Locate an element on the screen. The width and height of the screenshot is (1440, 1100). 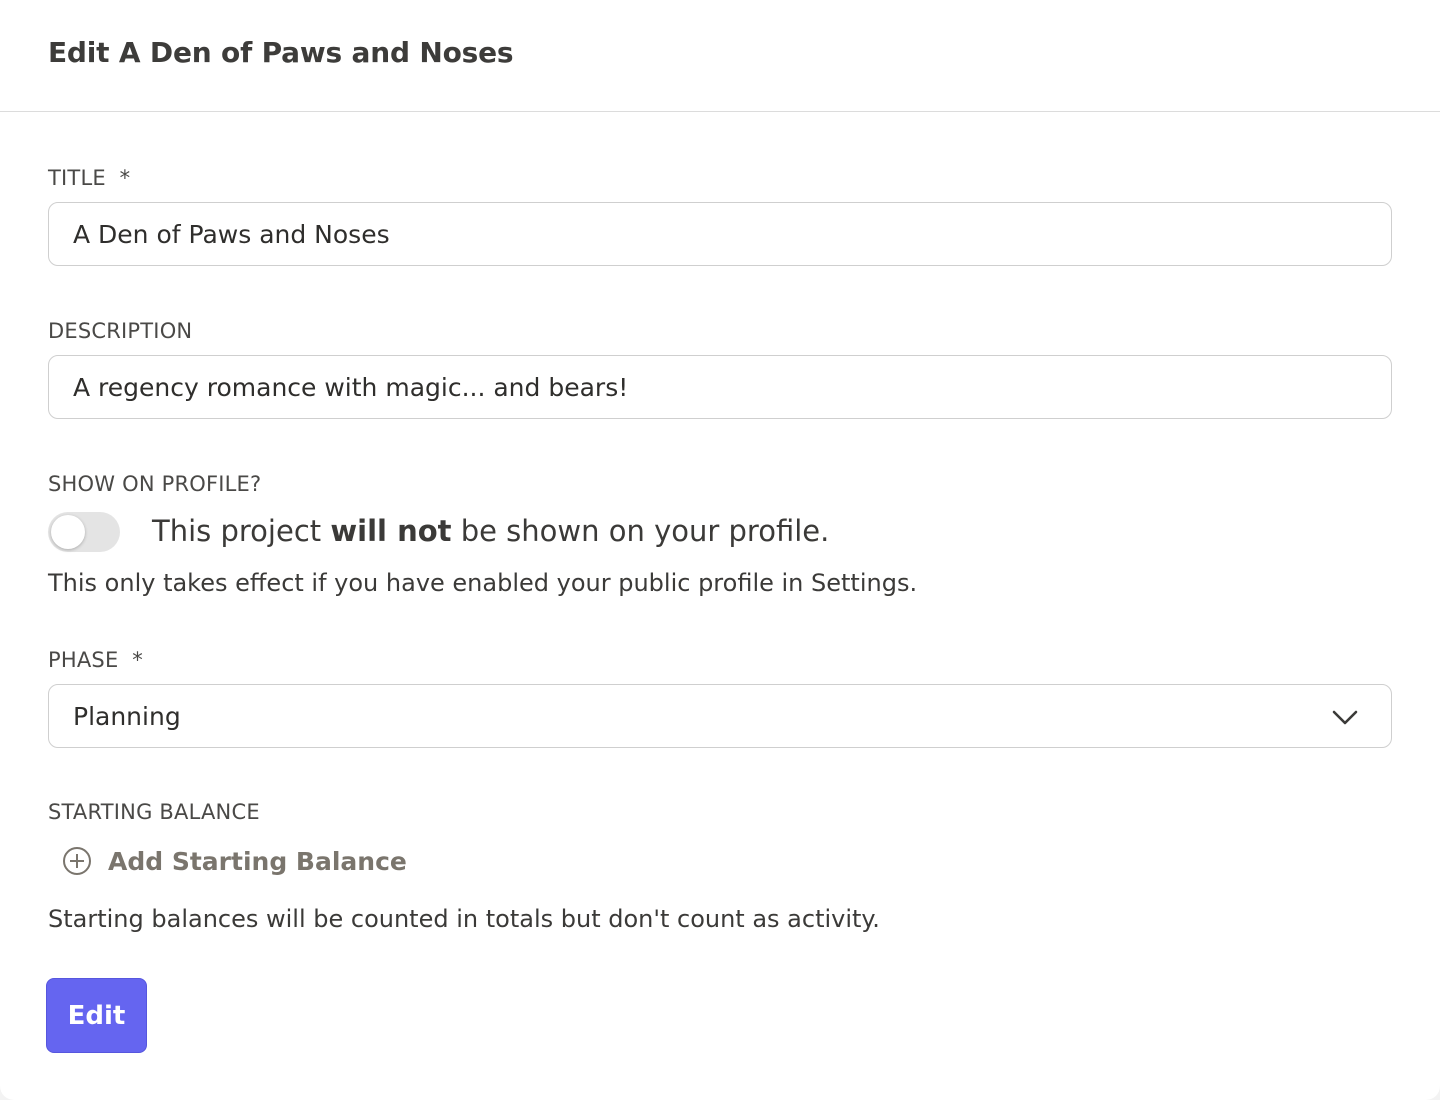
title-input is located at coordinates (732, 234).